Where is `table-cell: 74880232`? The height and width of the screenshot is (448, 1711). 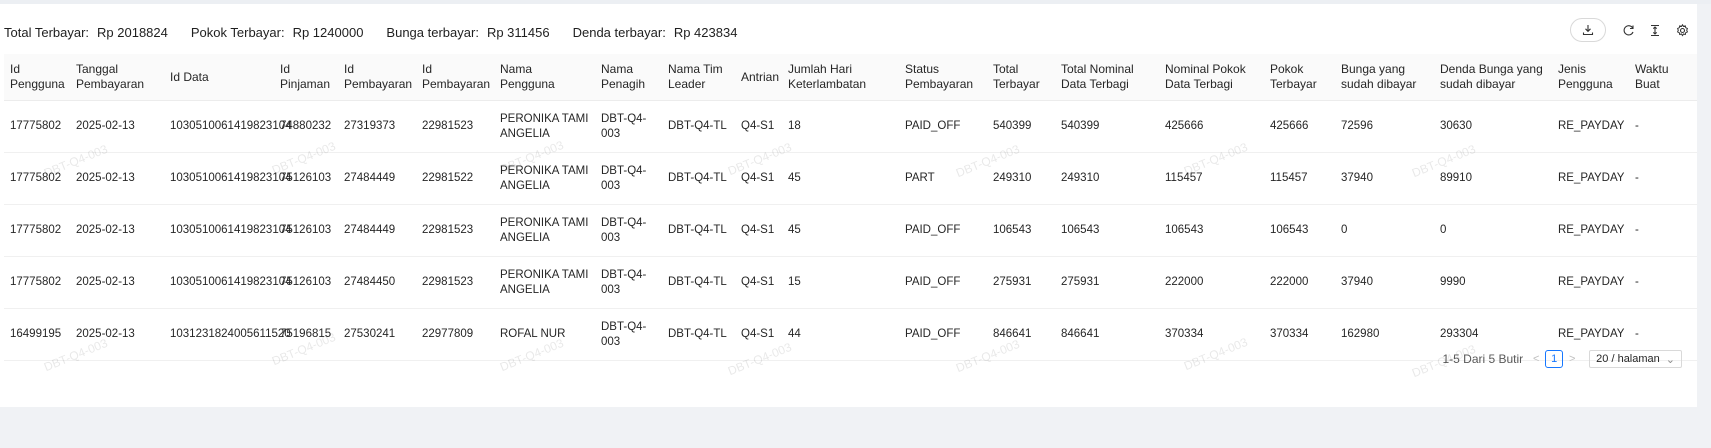
table-cell: 74880232 is located at coordinates (306, 126).